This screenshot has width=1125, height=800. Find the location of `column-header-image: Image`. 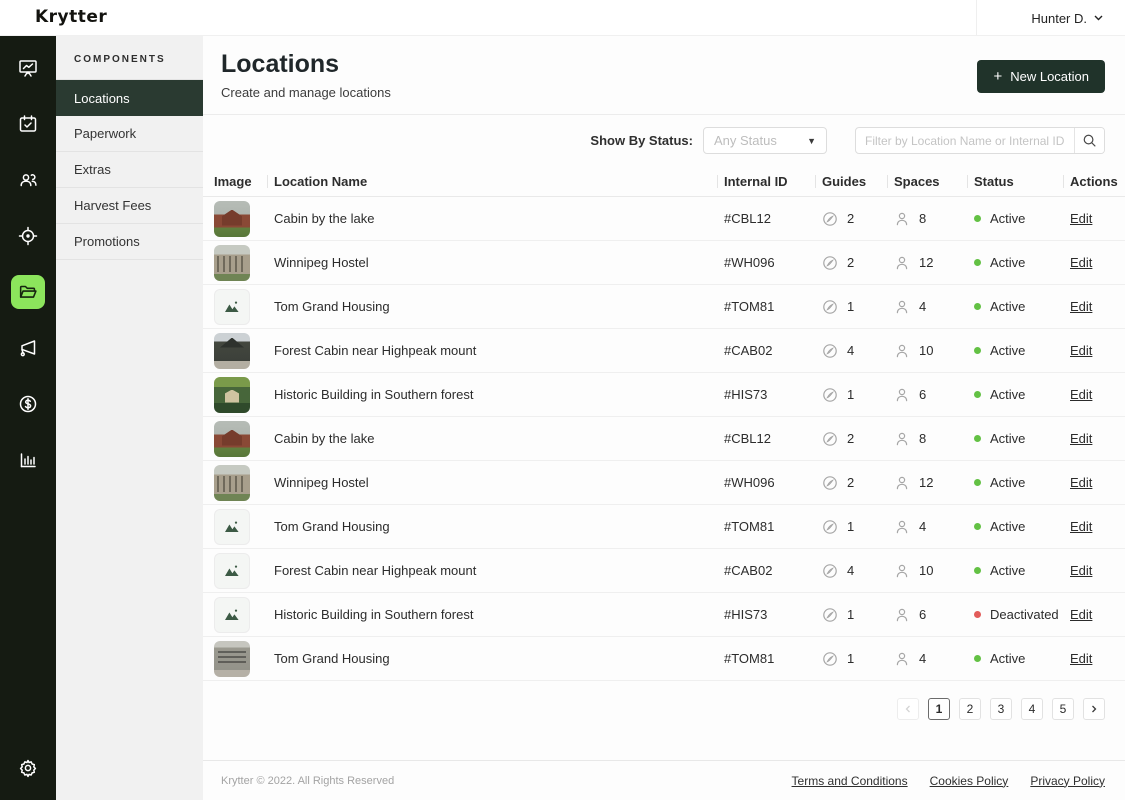

column-header-image: Image is located at coordinates (233, 181).